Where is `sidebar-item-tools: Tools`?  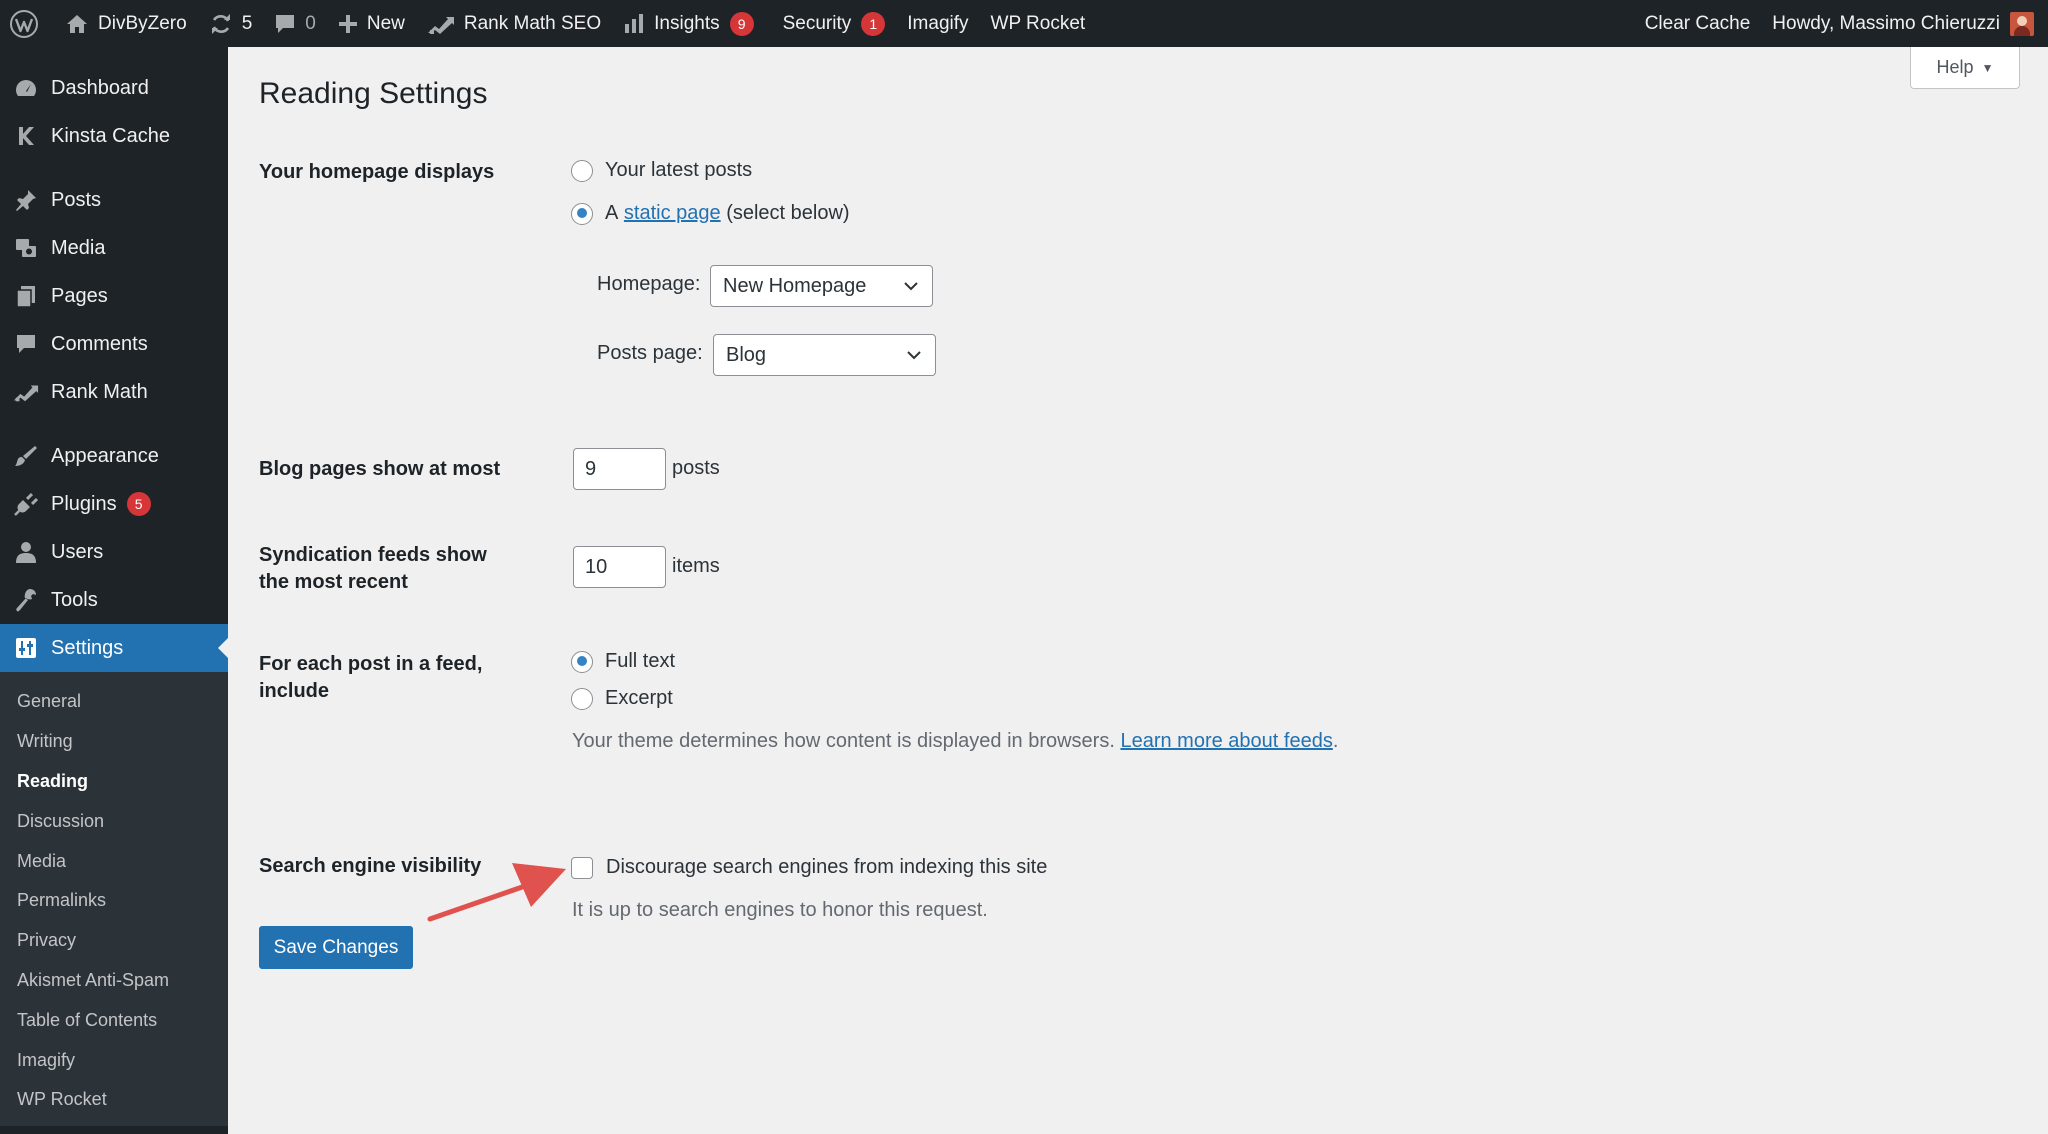
sidebar-item-tools: Tools is located at coordinates (114, 600).